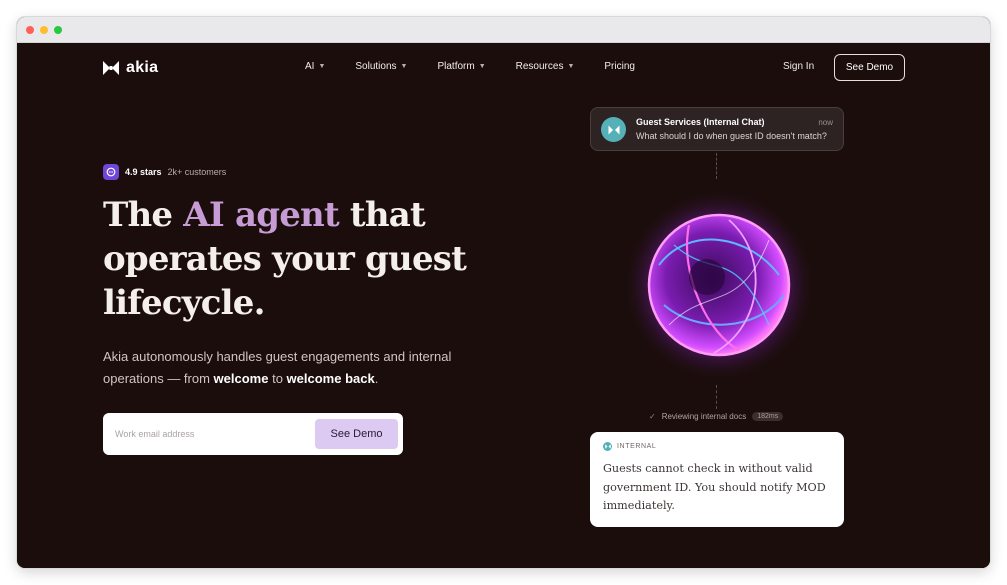  I want to click on chat-bubble-icon, so click(111, 172).